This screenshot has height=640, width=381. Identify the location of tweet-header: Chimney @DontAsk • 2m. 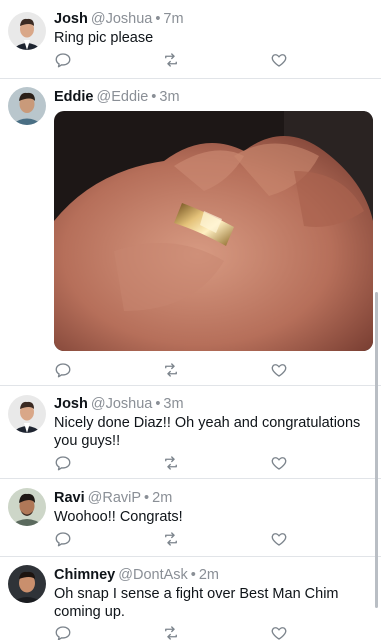
(136, 575).